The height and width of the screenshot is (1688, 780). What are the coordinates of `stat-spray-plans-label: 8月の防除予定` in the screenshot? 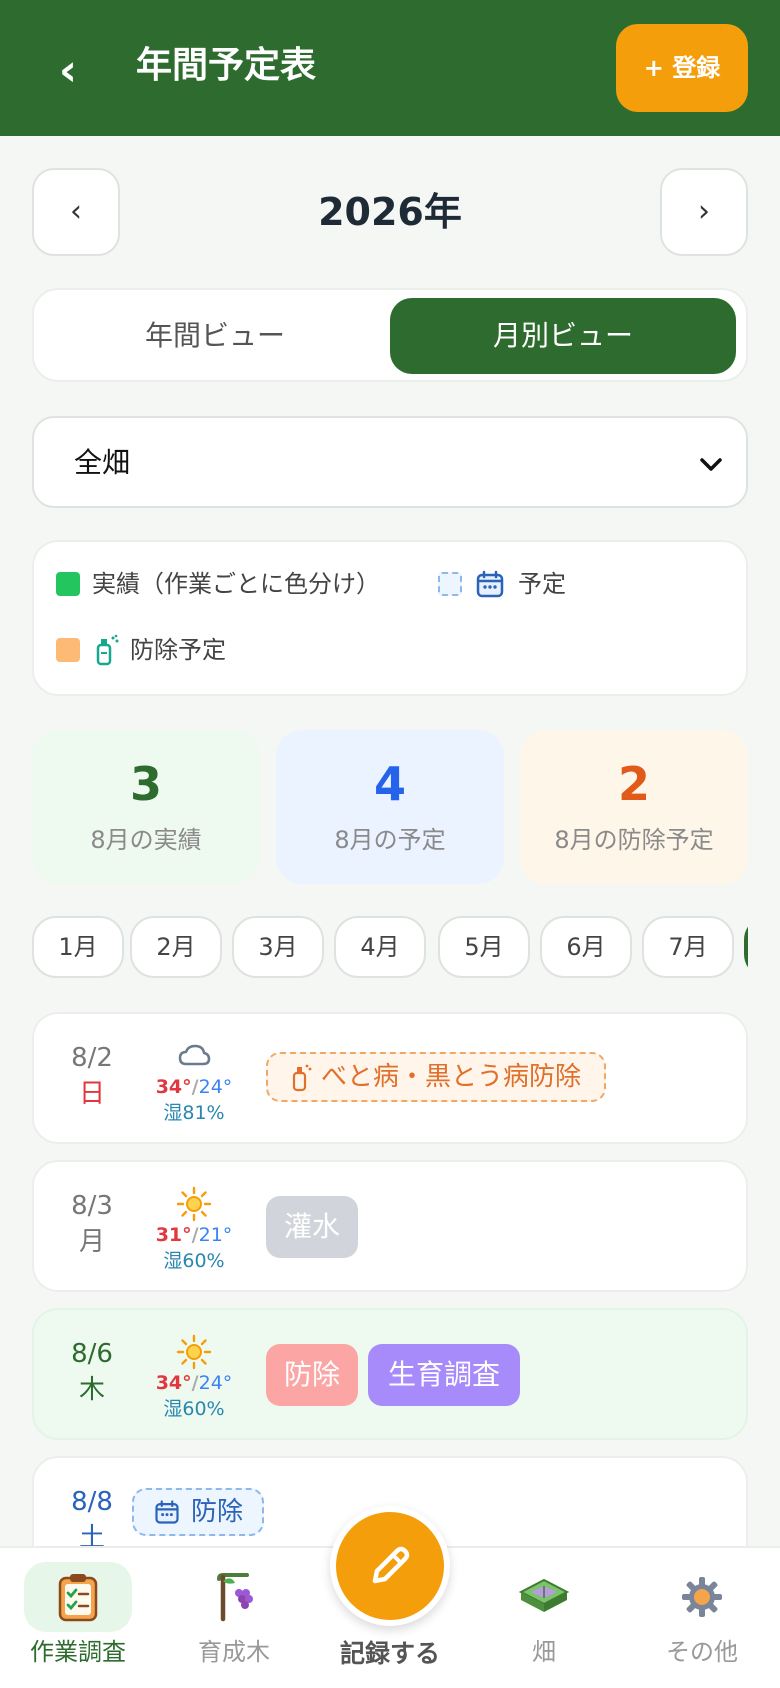 It's located at (634, 840).